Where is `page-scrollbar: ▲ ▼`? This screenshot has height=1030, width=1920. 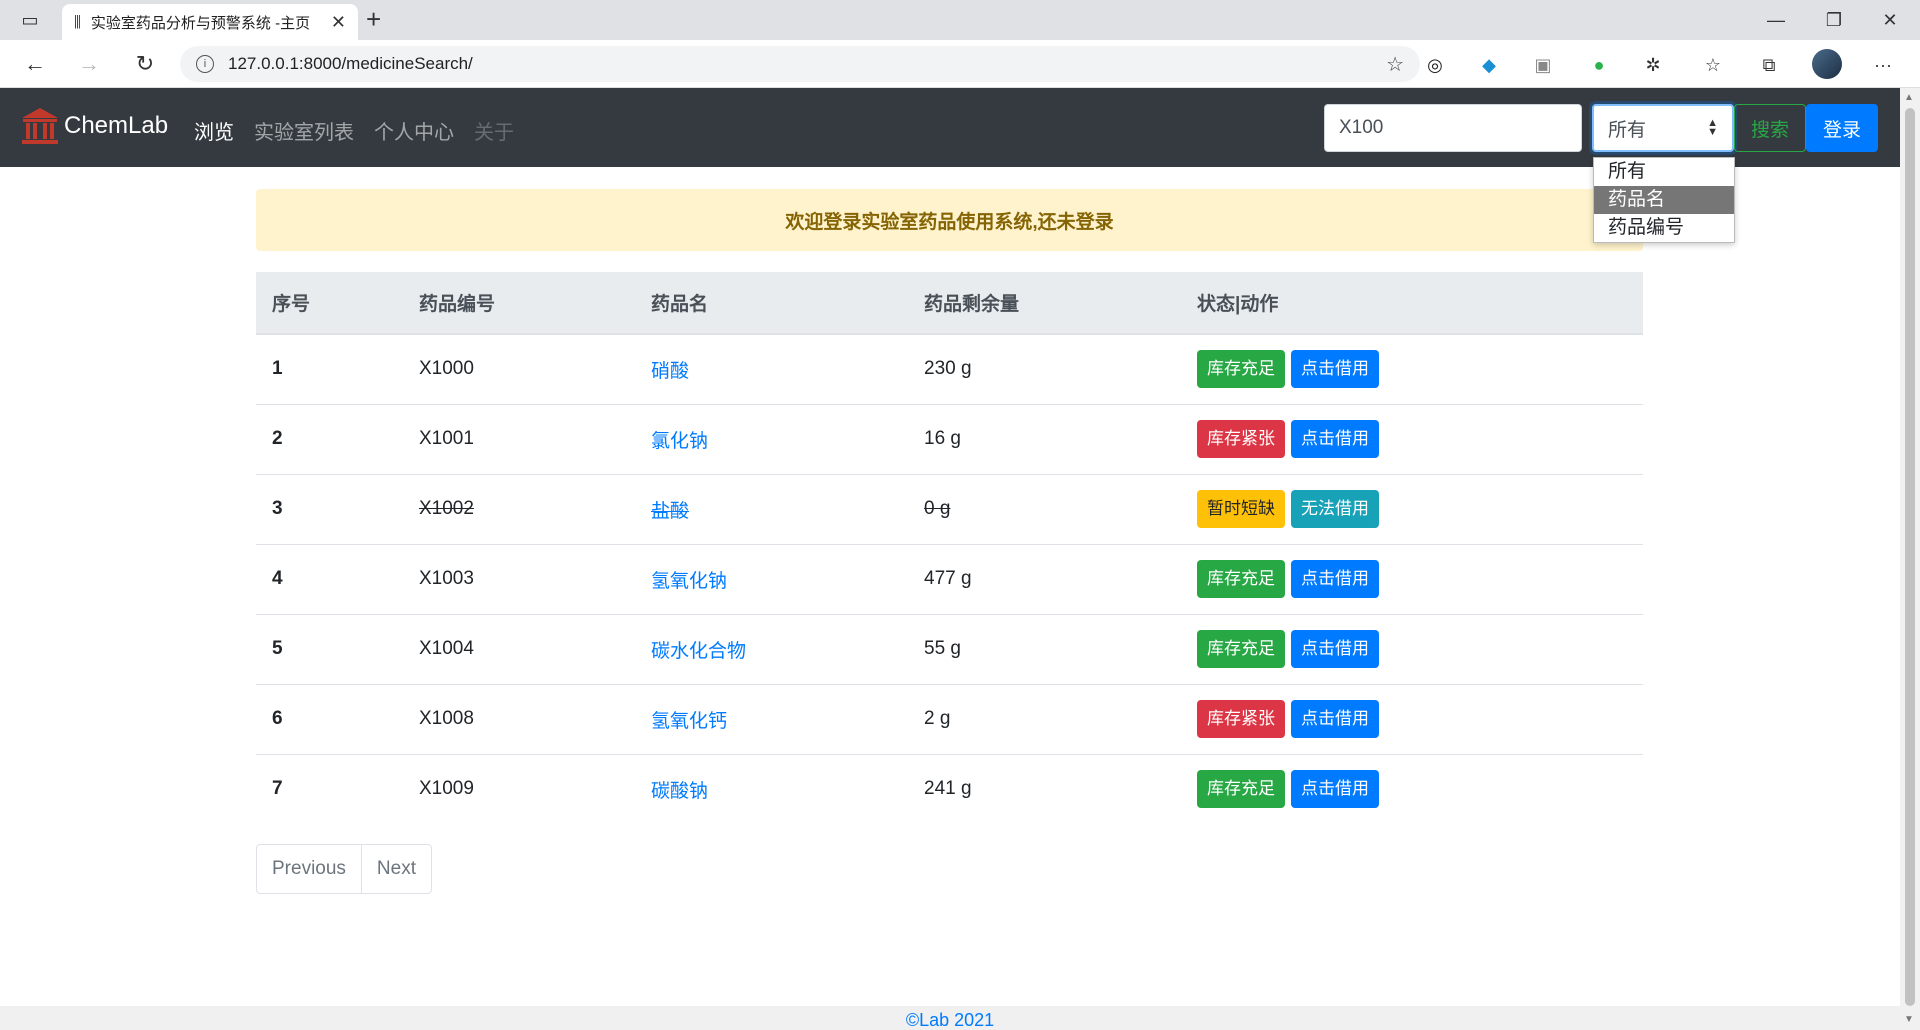 page-scrollbar: ▲ ▼ is located at coordinates (1910, 559).